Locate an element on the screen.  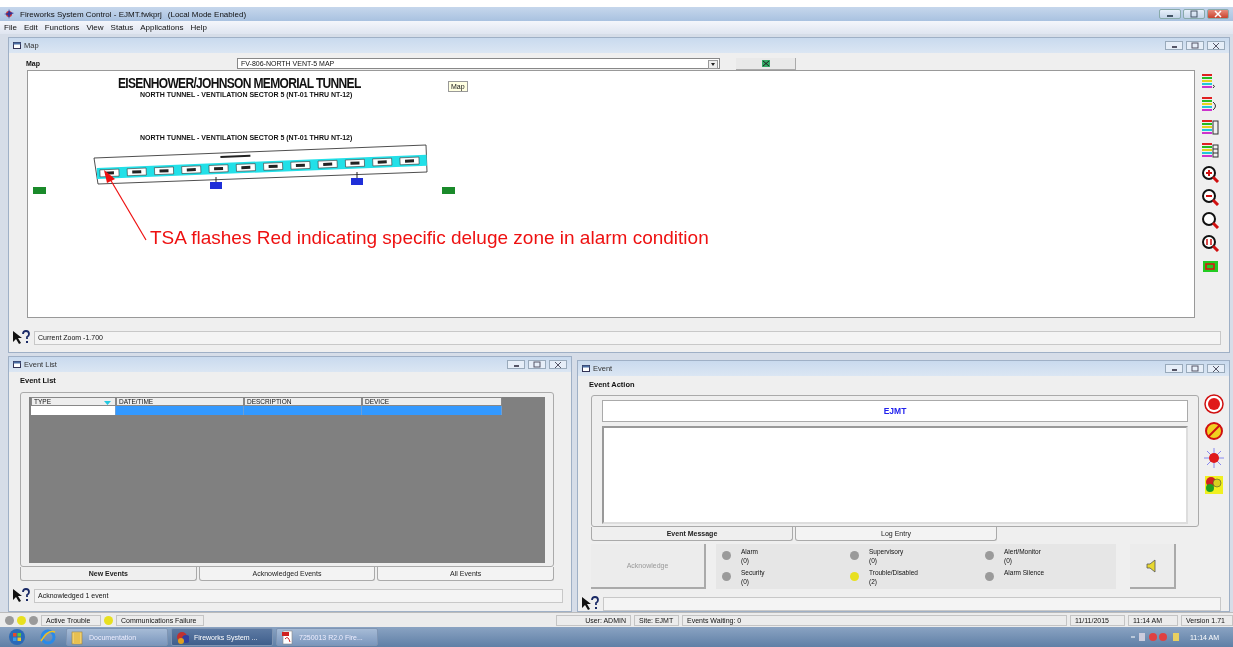
folder-icon is located at coordinates (77, 637).